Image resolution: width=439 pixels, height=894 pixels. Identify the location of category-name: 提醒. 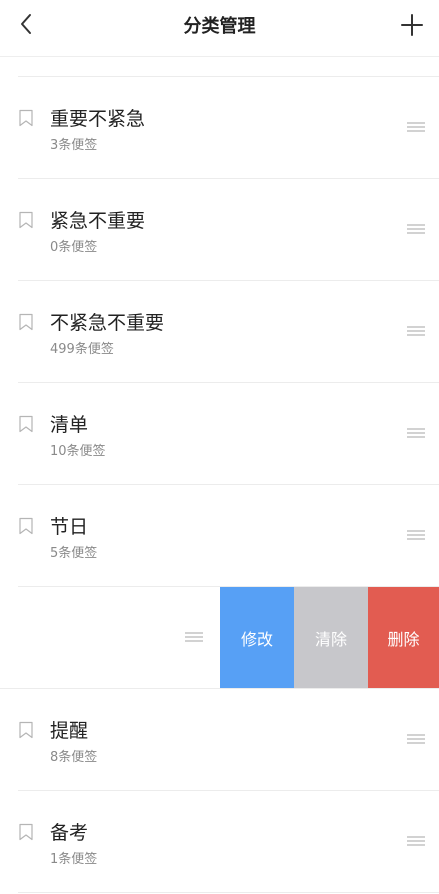
(69, 731).